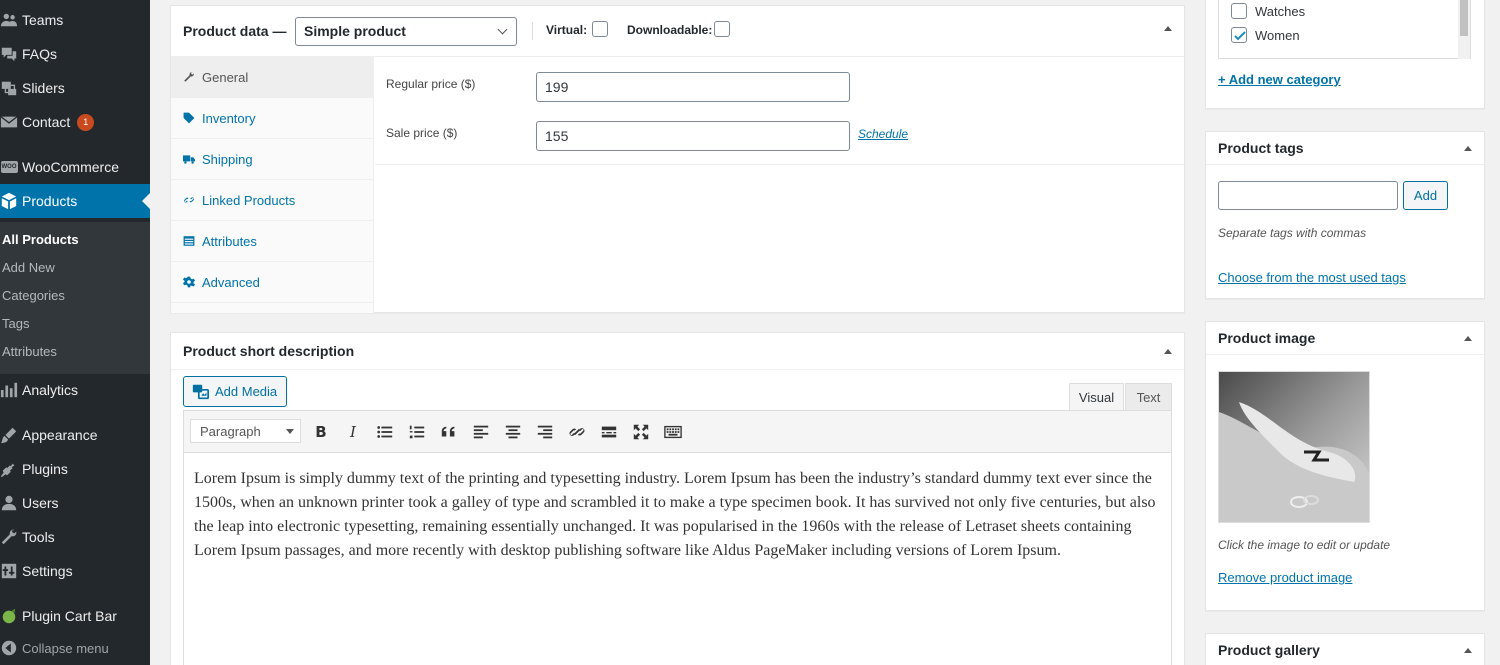 The height and width of the screenshot is (665, 1500). What do you see at coordinates (1425, 195) in the screenshot?
I see `add-tag-button: Add` at bounding box center [1425, 195].